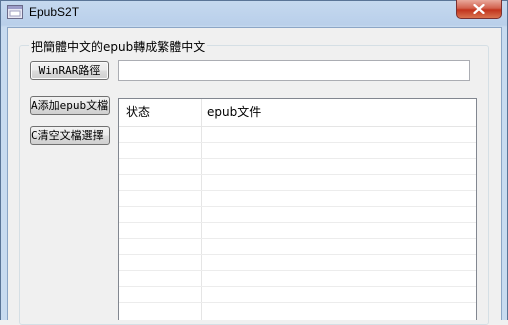 This screenshot has width=508, height=325. I want to click on winrar-path-button-label: WinRAR路徑, so click(69, 70).